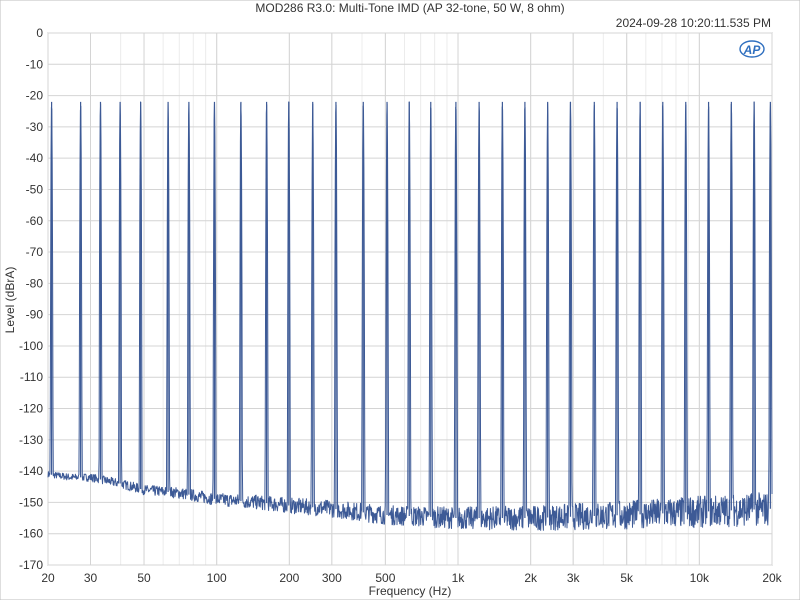 Image resolution: width=800 pixels, height=600 pixels. Describe the element at coordinates (31, 565) in the screenshot. I see `y-tick-label: -170` at that location.